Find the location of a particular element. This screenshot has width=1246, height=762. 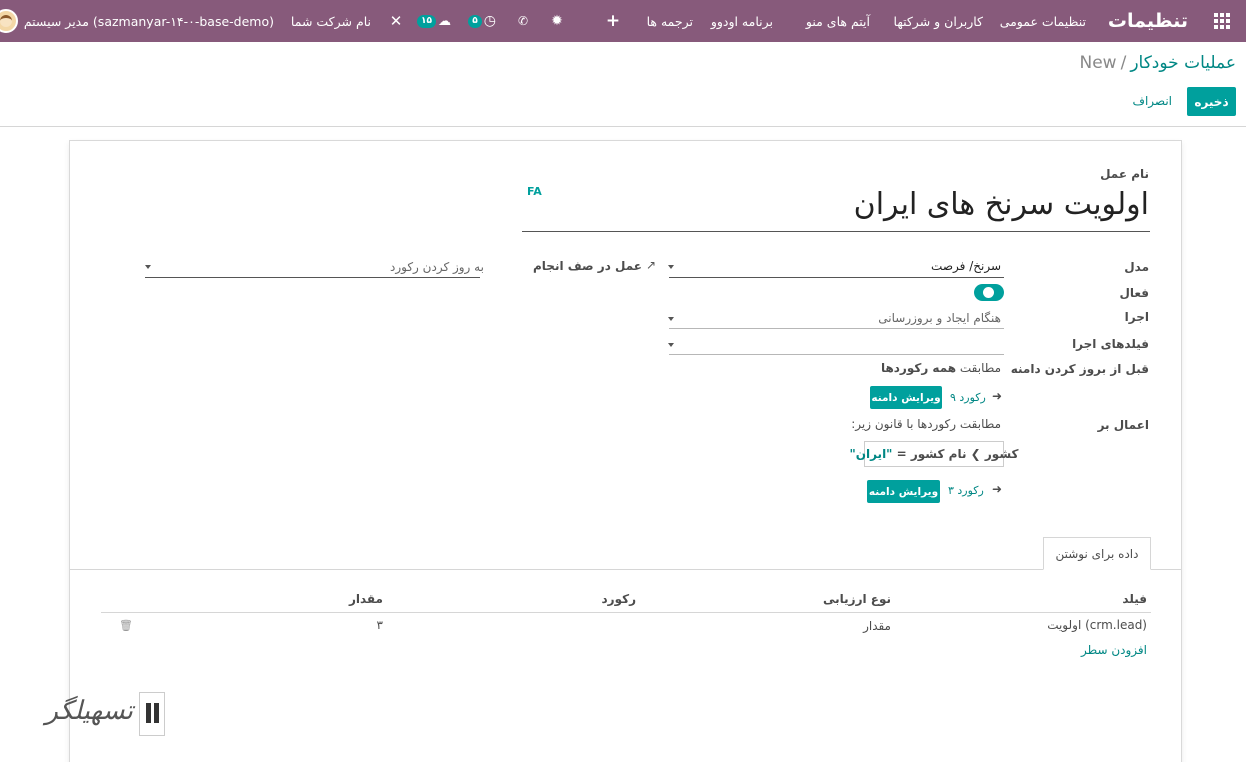

chat-icon: ☁ is located at coordinates (444, 21).